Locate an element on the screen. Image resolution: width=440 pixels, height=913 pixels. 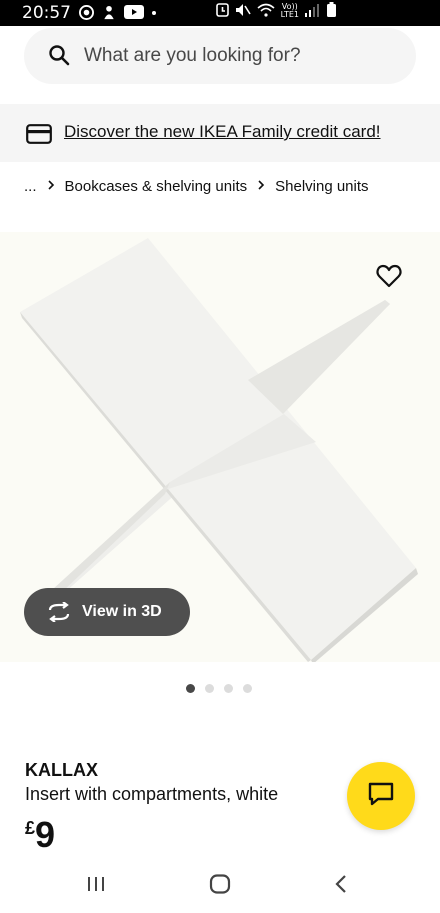
mute-icon is located at coordinates (243, 11).